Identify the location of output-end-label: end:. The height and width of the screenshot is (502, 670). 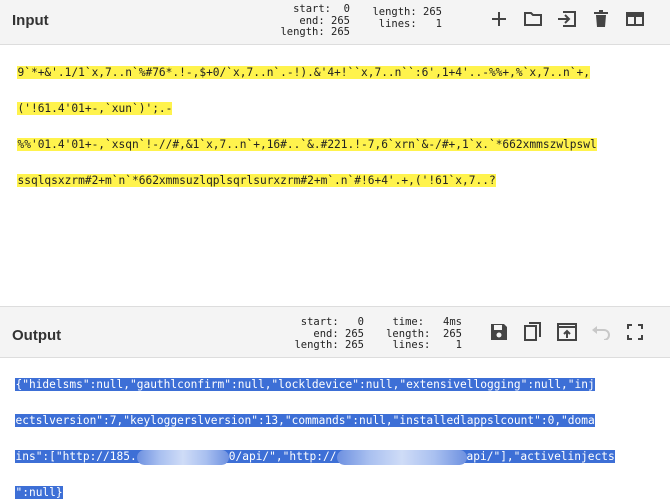
(326, 333).